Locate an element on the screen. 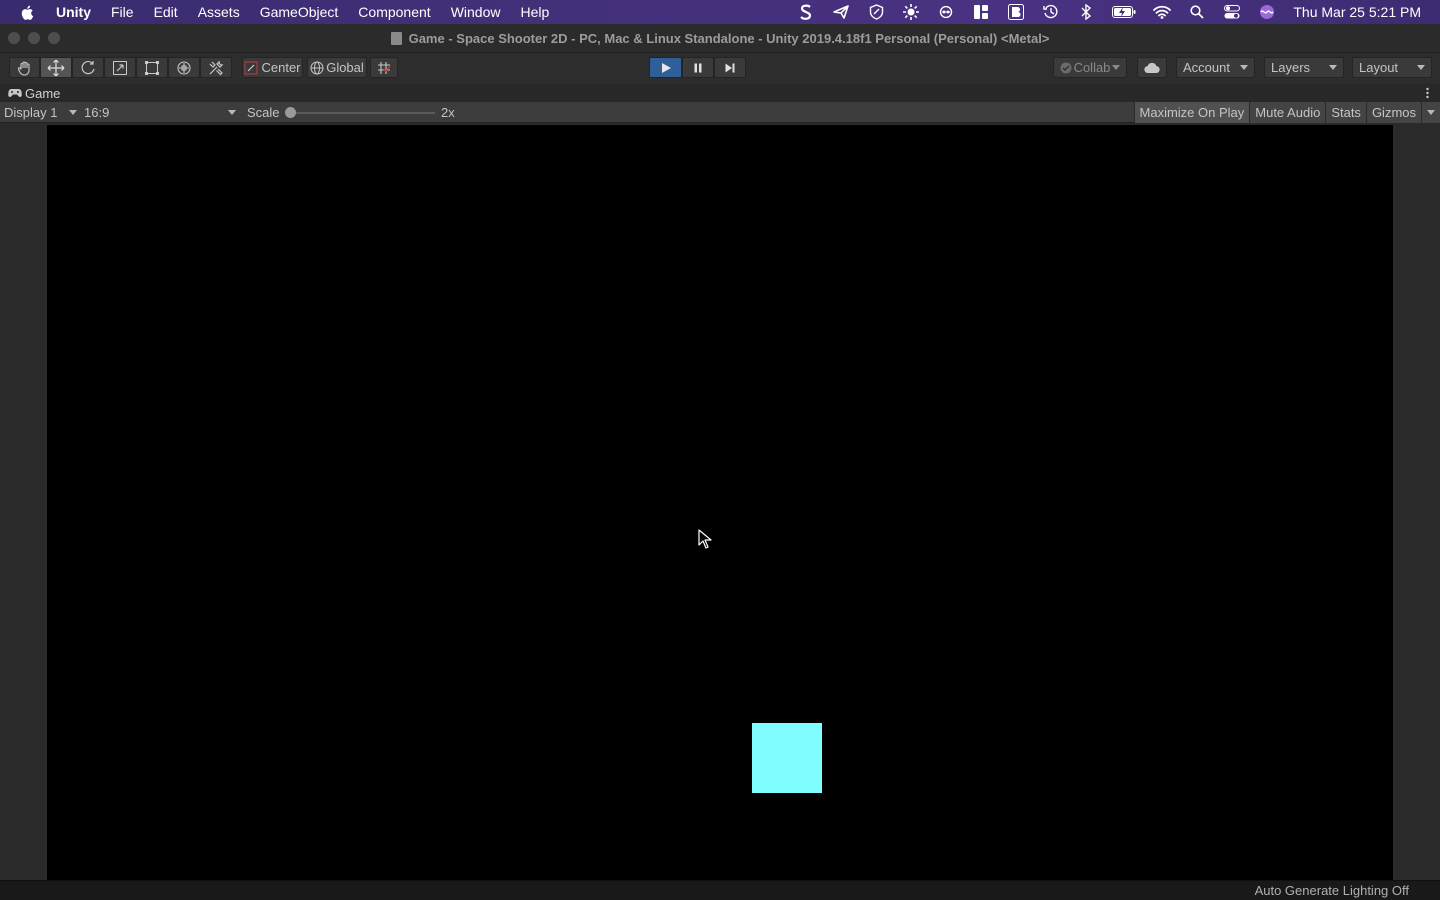  transform-tool-button is located at coordinates (184, 67).